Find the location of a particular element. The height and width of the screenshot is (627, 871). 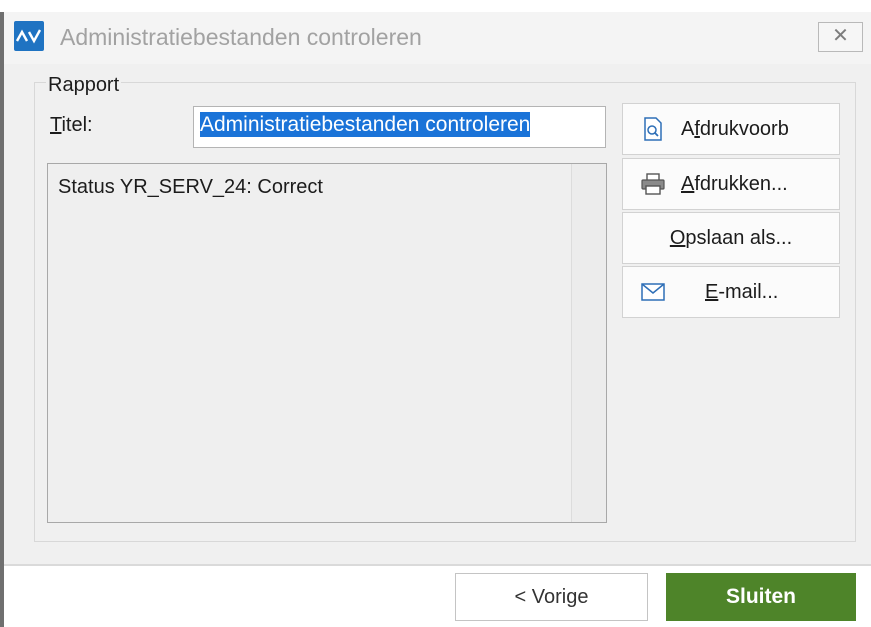

close-icon: ✕ is located at coordinates (840, 36).